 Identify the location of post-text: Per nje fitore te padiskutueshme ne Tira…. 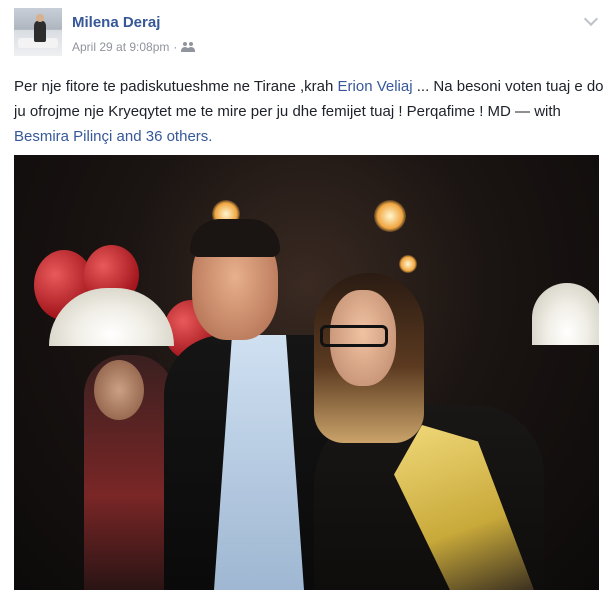
(309, 111).